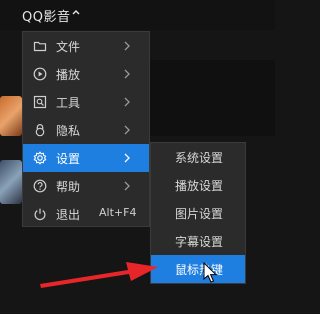 The height and width of the screenshot is (314, 320). What do you see at coordinates (212, 98) in the screenshot?
I see `video-background` at bounding box center [212, 98].